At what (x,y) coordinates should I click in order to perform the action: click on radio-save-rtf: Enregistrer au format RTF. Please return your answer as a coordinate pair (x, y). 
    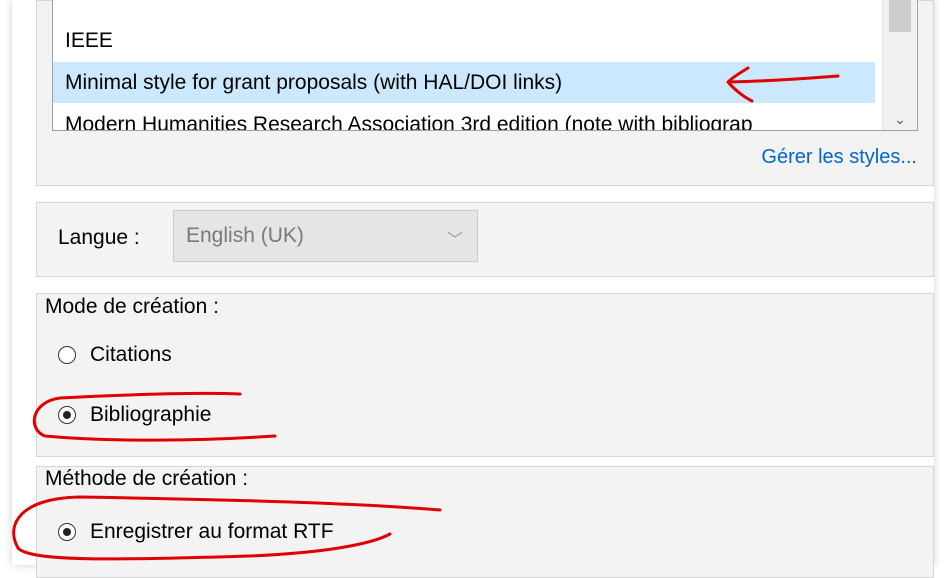
    Looking at the image, I should click on (196, 532).